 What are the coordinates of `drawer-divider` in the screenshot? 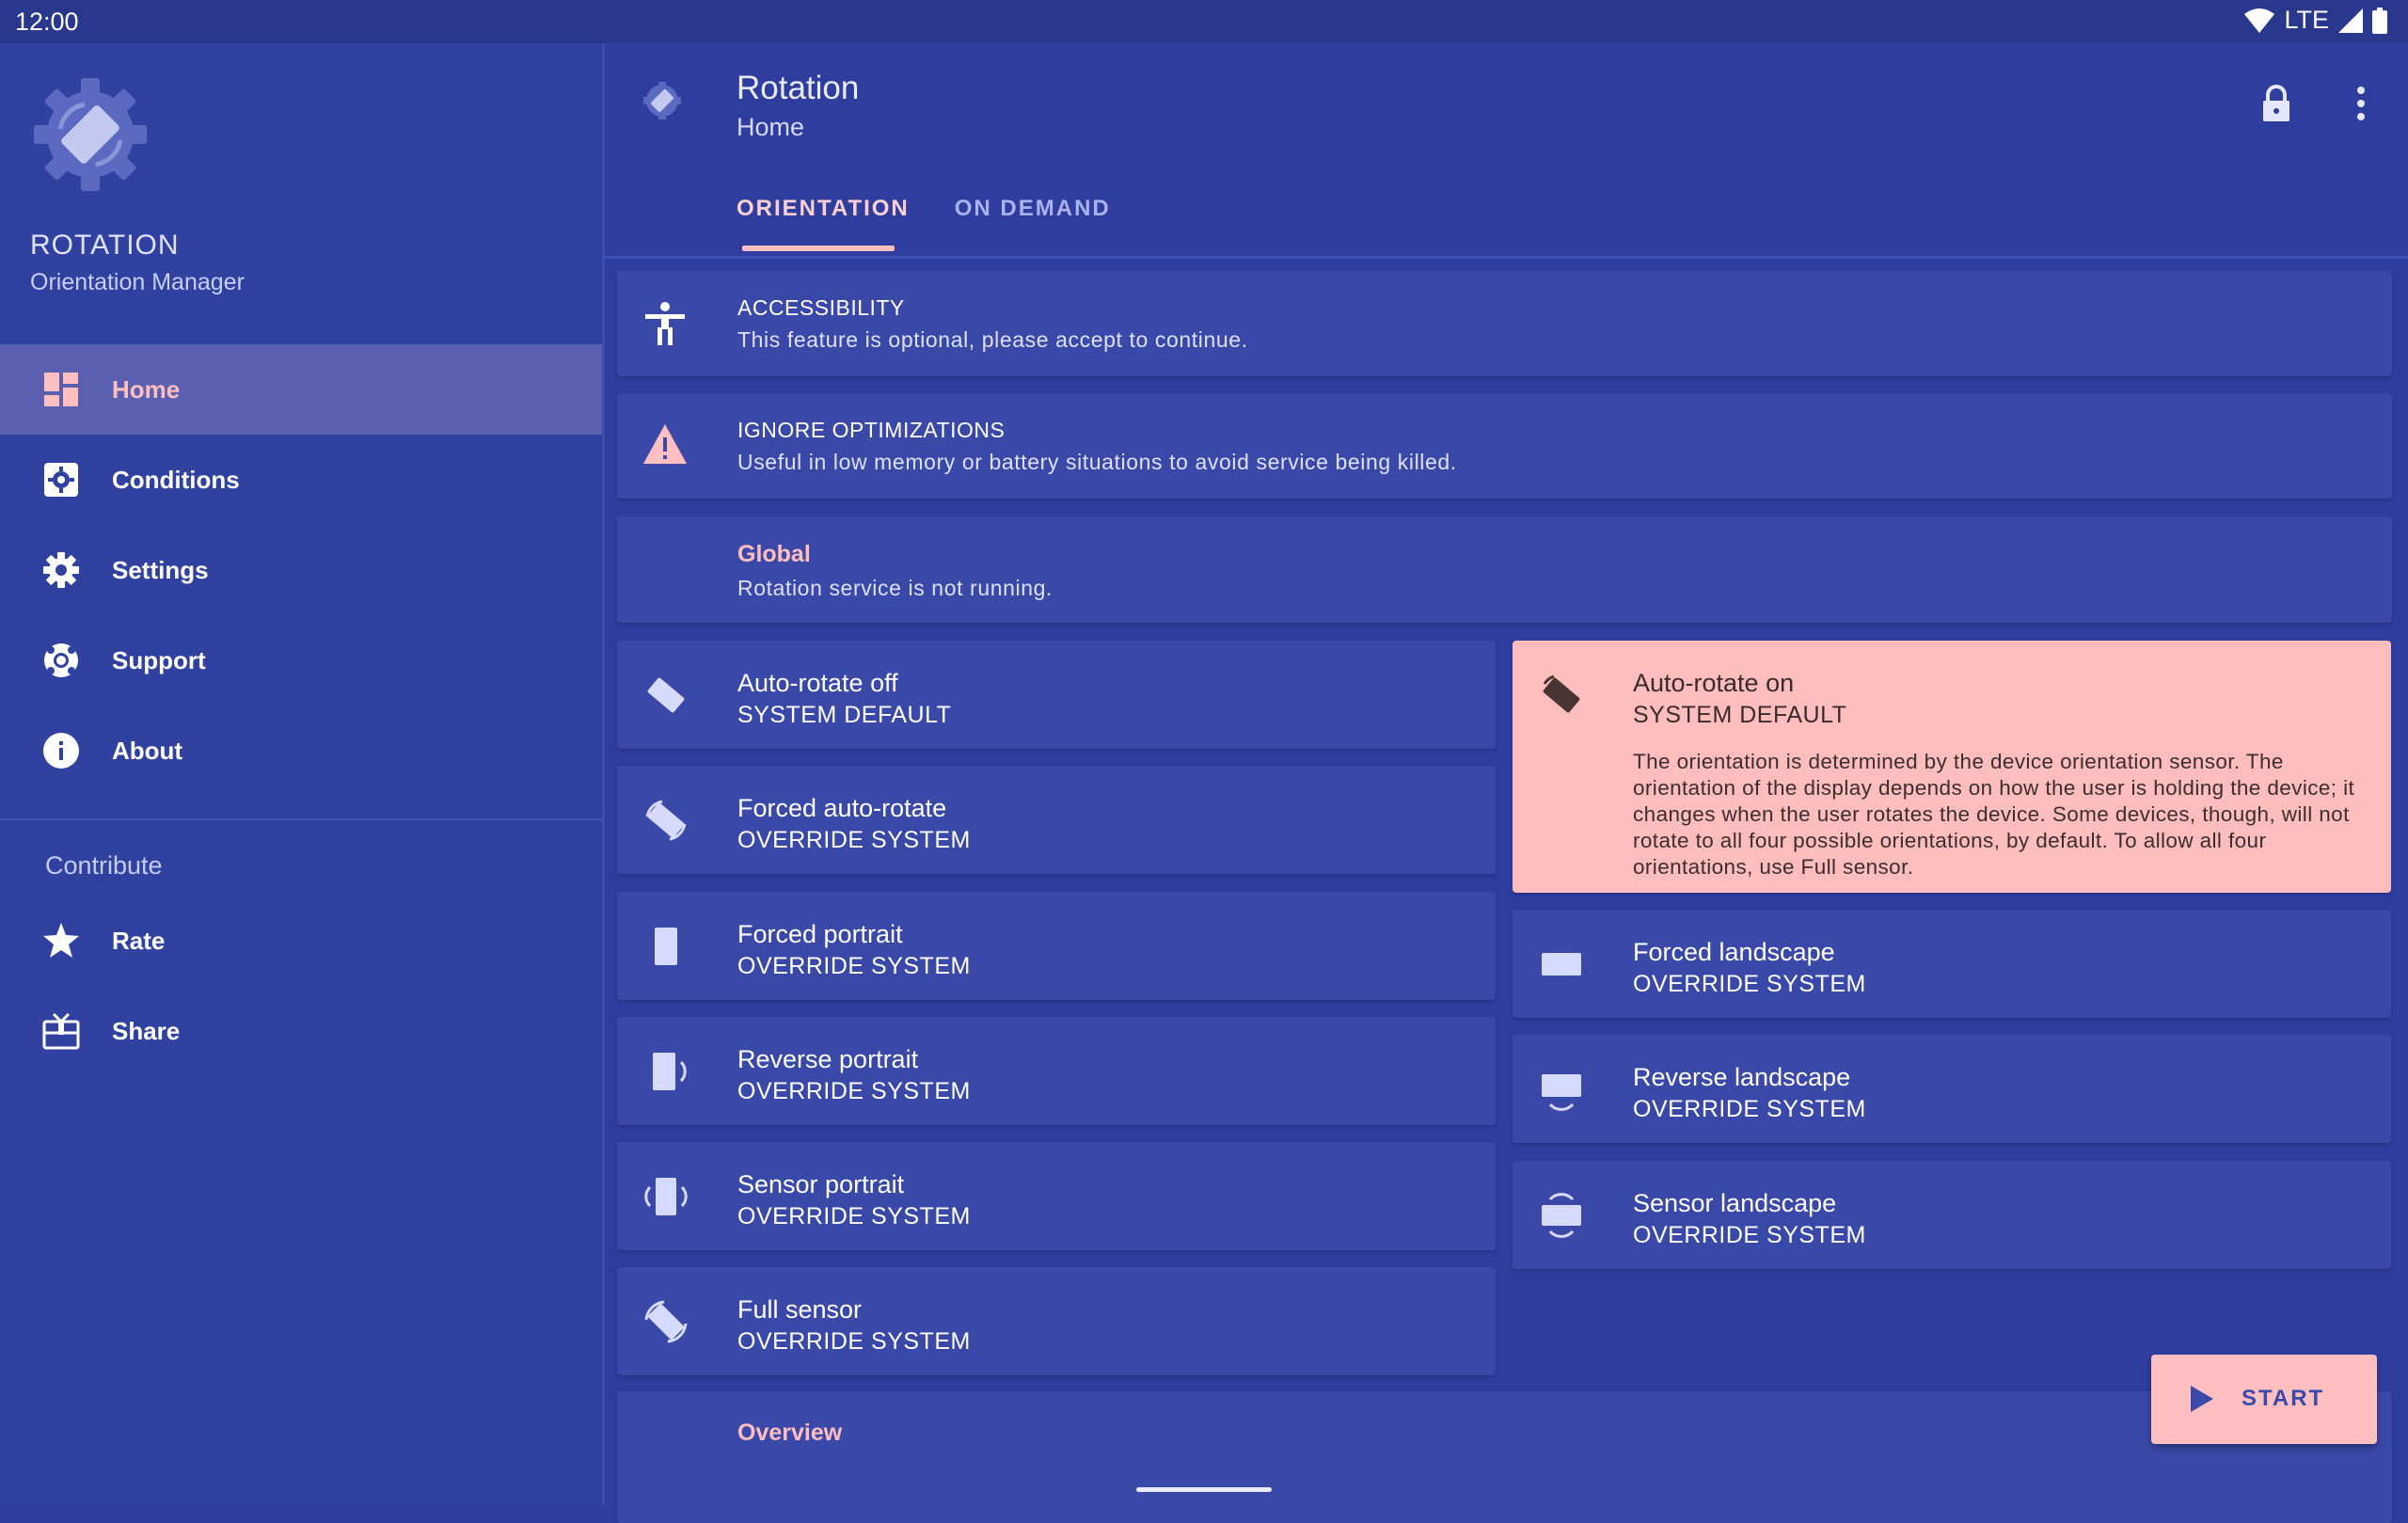 It's located at (301, 819).